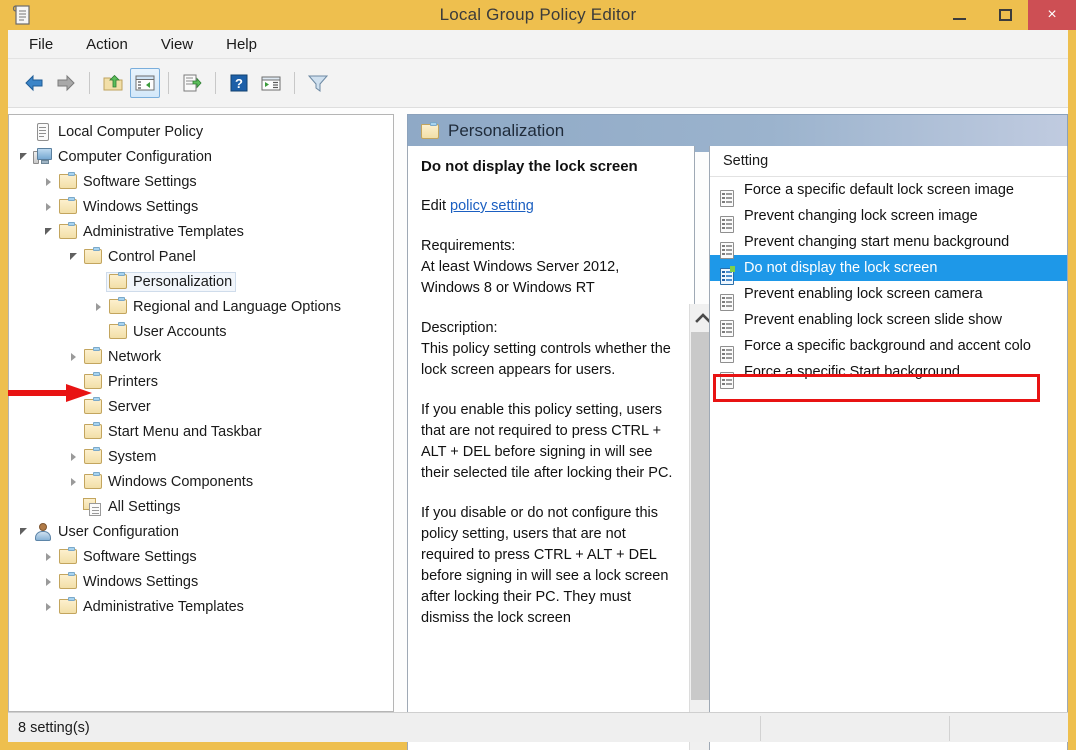  Describe the element at coordinates (506, 130) in the screenshot. I see `pane-header-title: Personalization` at that location.